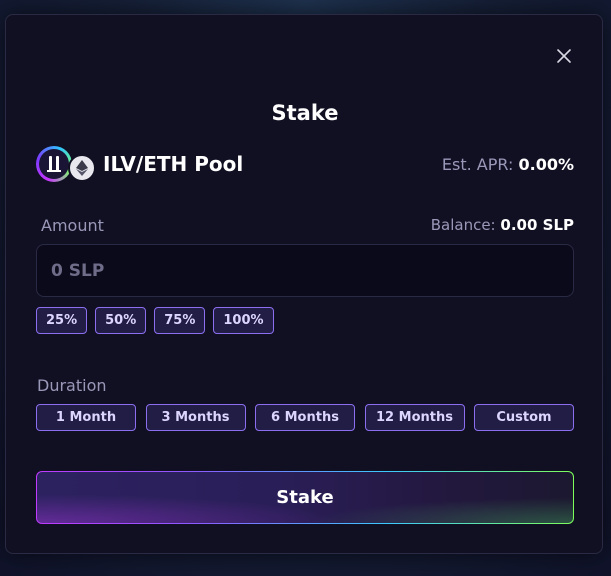 The image size is (611, 576). Describe the element at coordinates (72, 385) in the screenshot. I see `duration-label: Duration` at that location.